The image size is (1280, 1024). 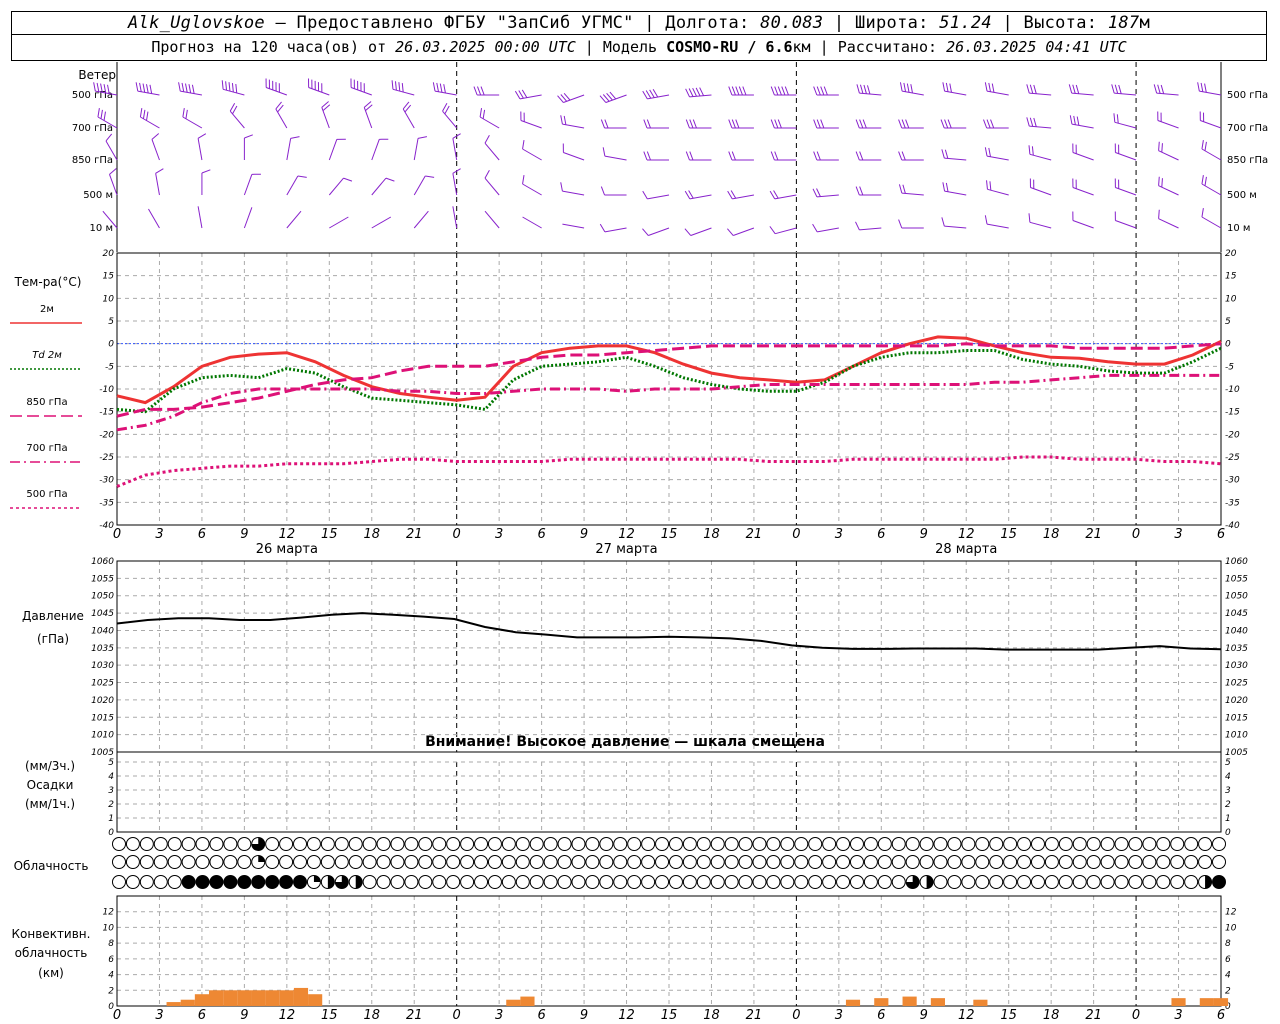 What do you see at coordinates (1231, 254) in the screenshot?
I see `temp-tick-right: 20` at bounding box center [1231, 254].